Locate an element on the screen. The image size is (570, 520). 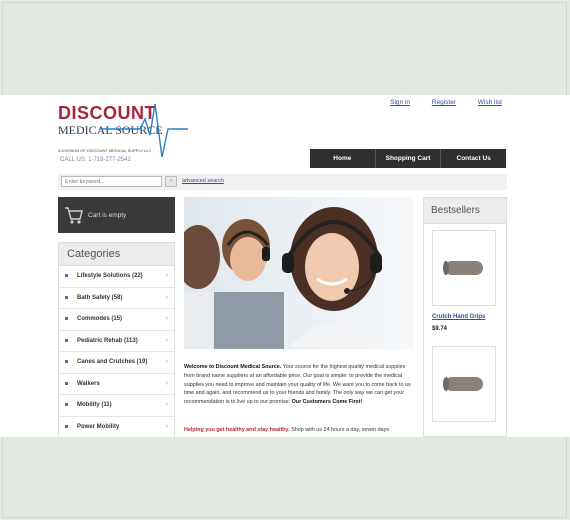
category-item: Lifestyle Solutions (22) › is located at coordinates (116, 277).